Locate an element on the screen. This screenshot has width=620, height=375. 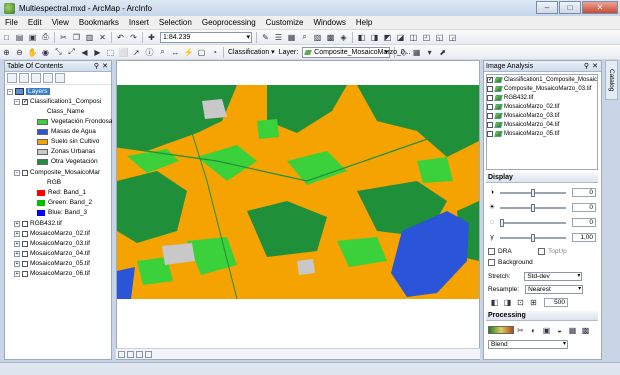
classify-icon: ▾ is located at coordinates (429, 52).